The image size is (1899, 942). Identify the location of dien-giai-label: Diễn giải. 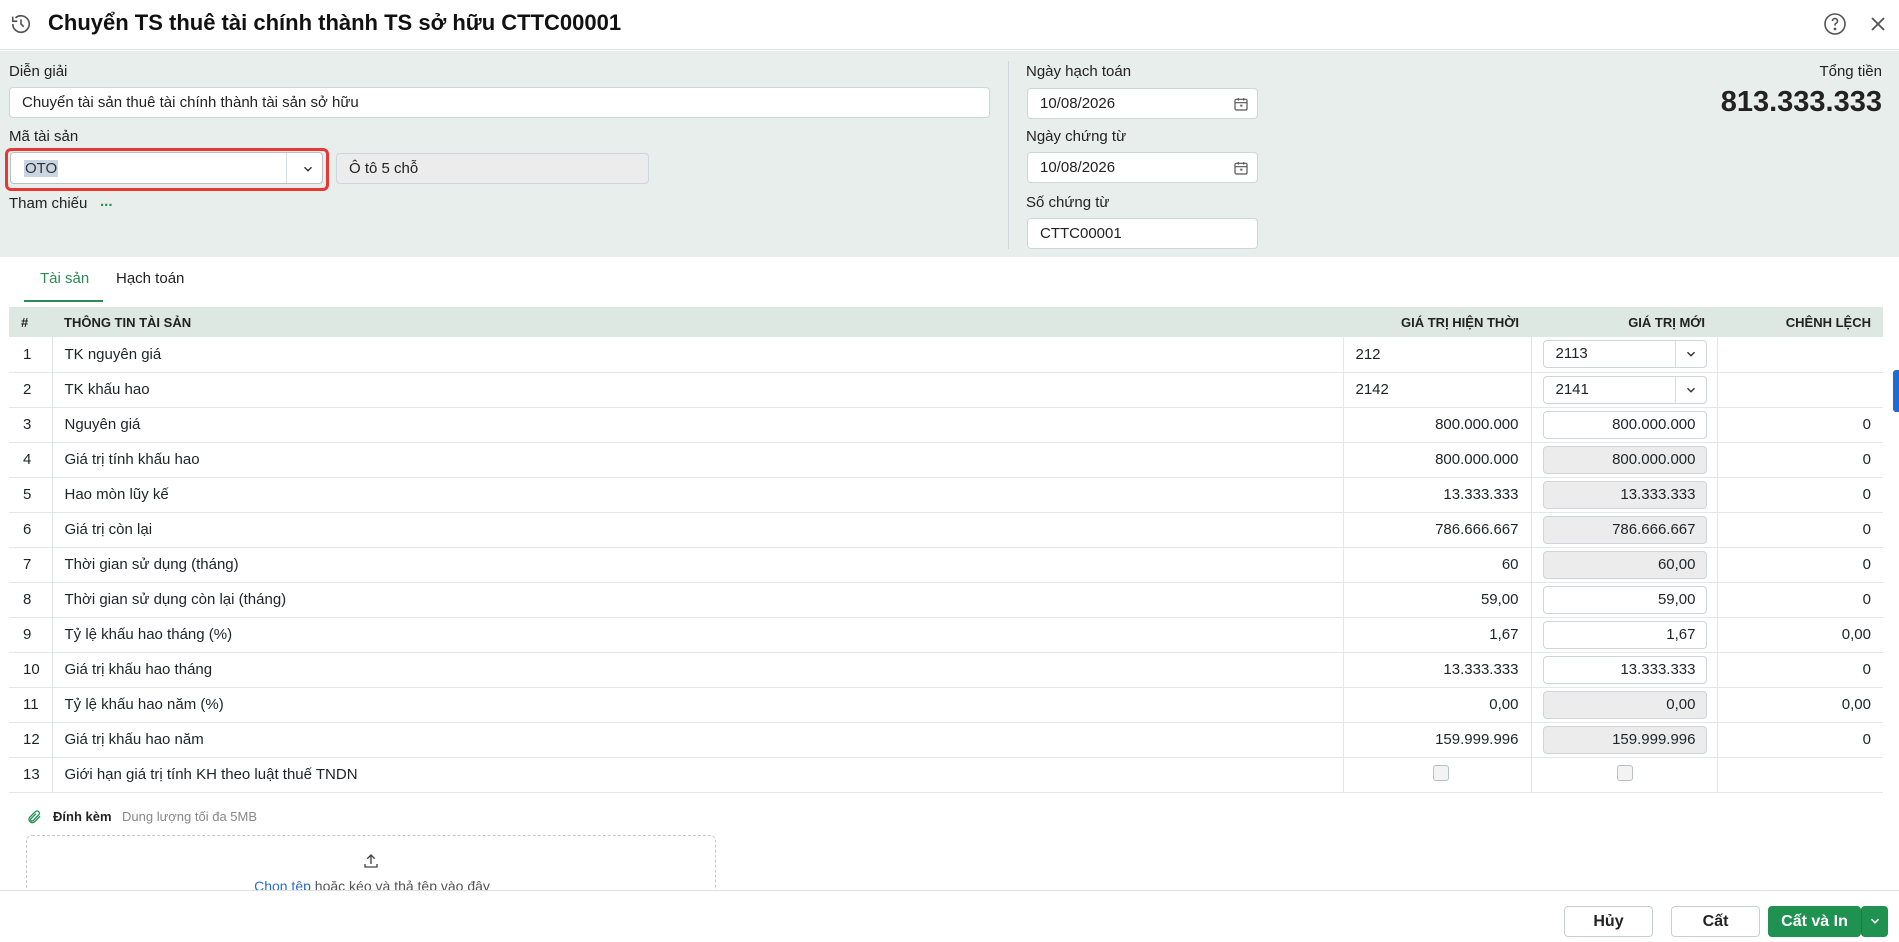
(38, 71).